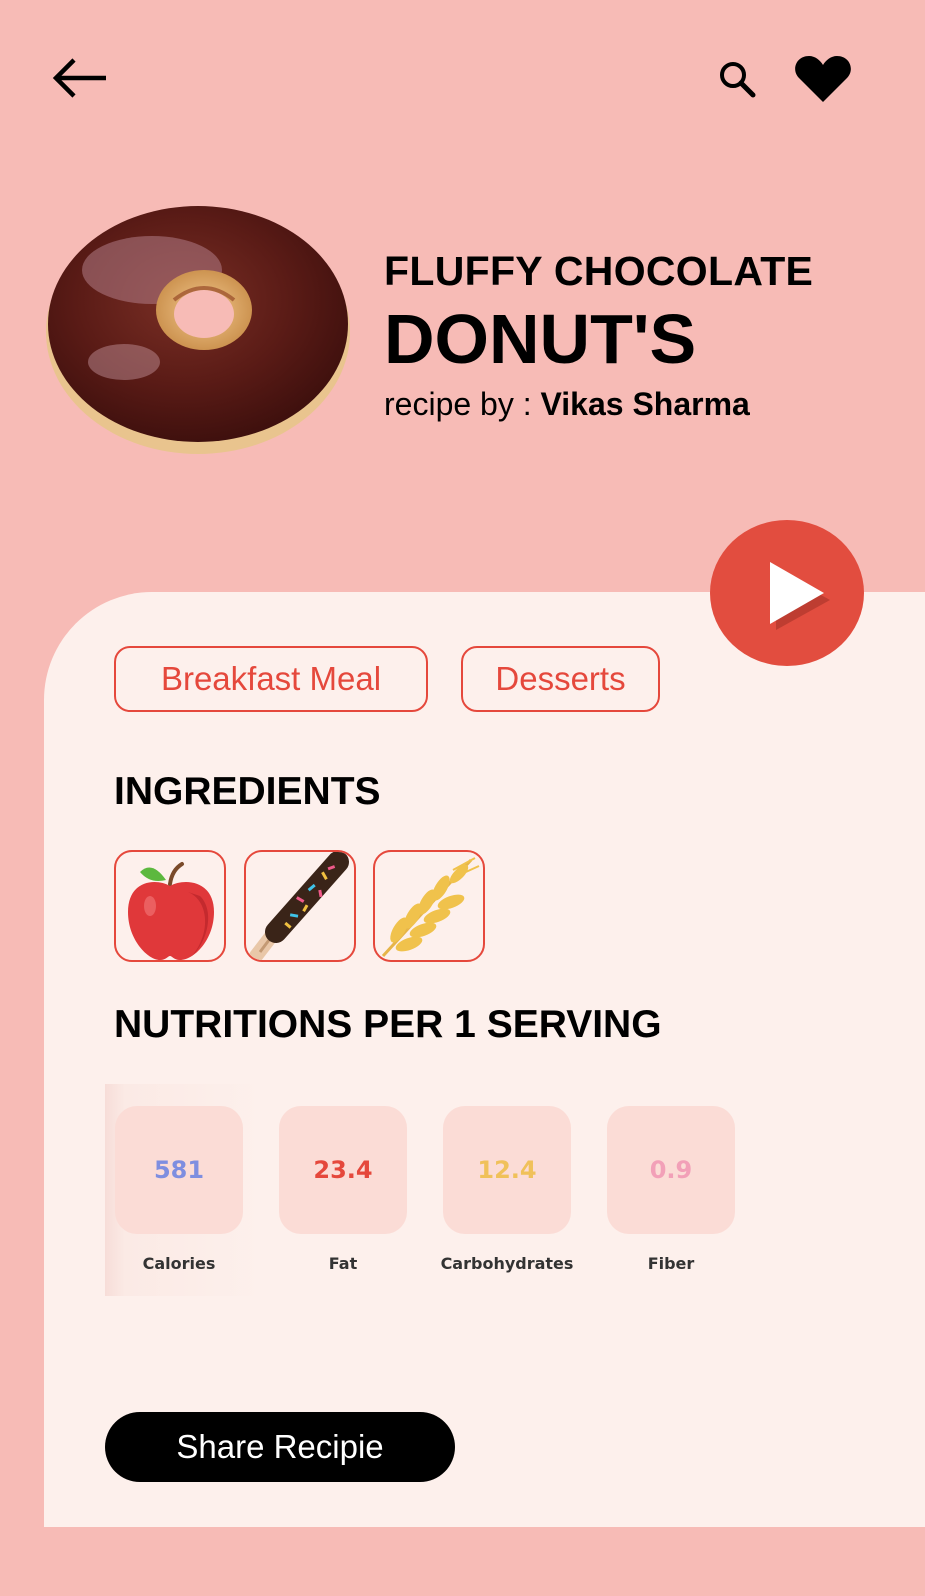 This screenshot has height=1596, width=925. I want to click on ingredients-heading: INGREDIENTS, so click(247, 791).